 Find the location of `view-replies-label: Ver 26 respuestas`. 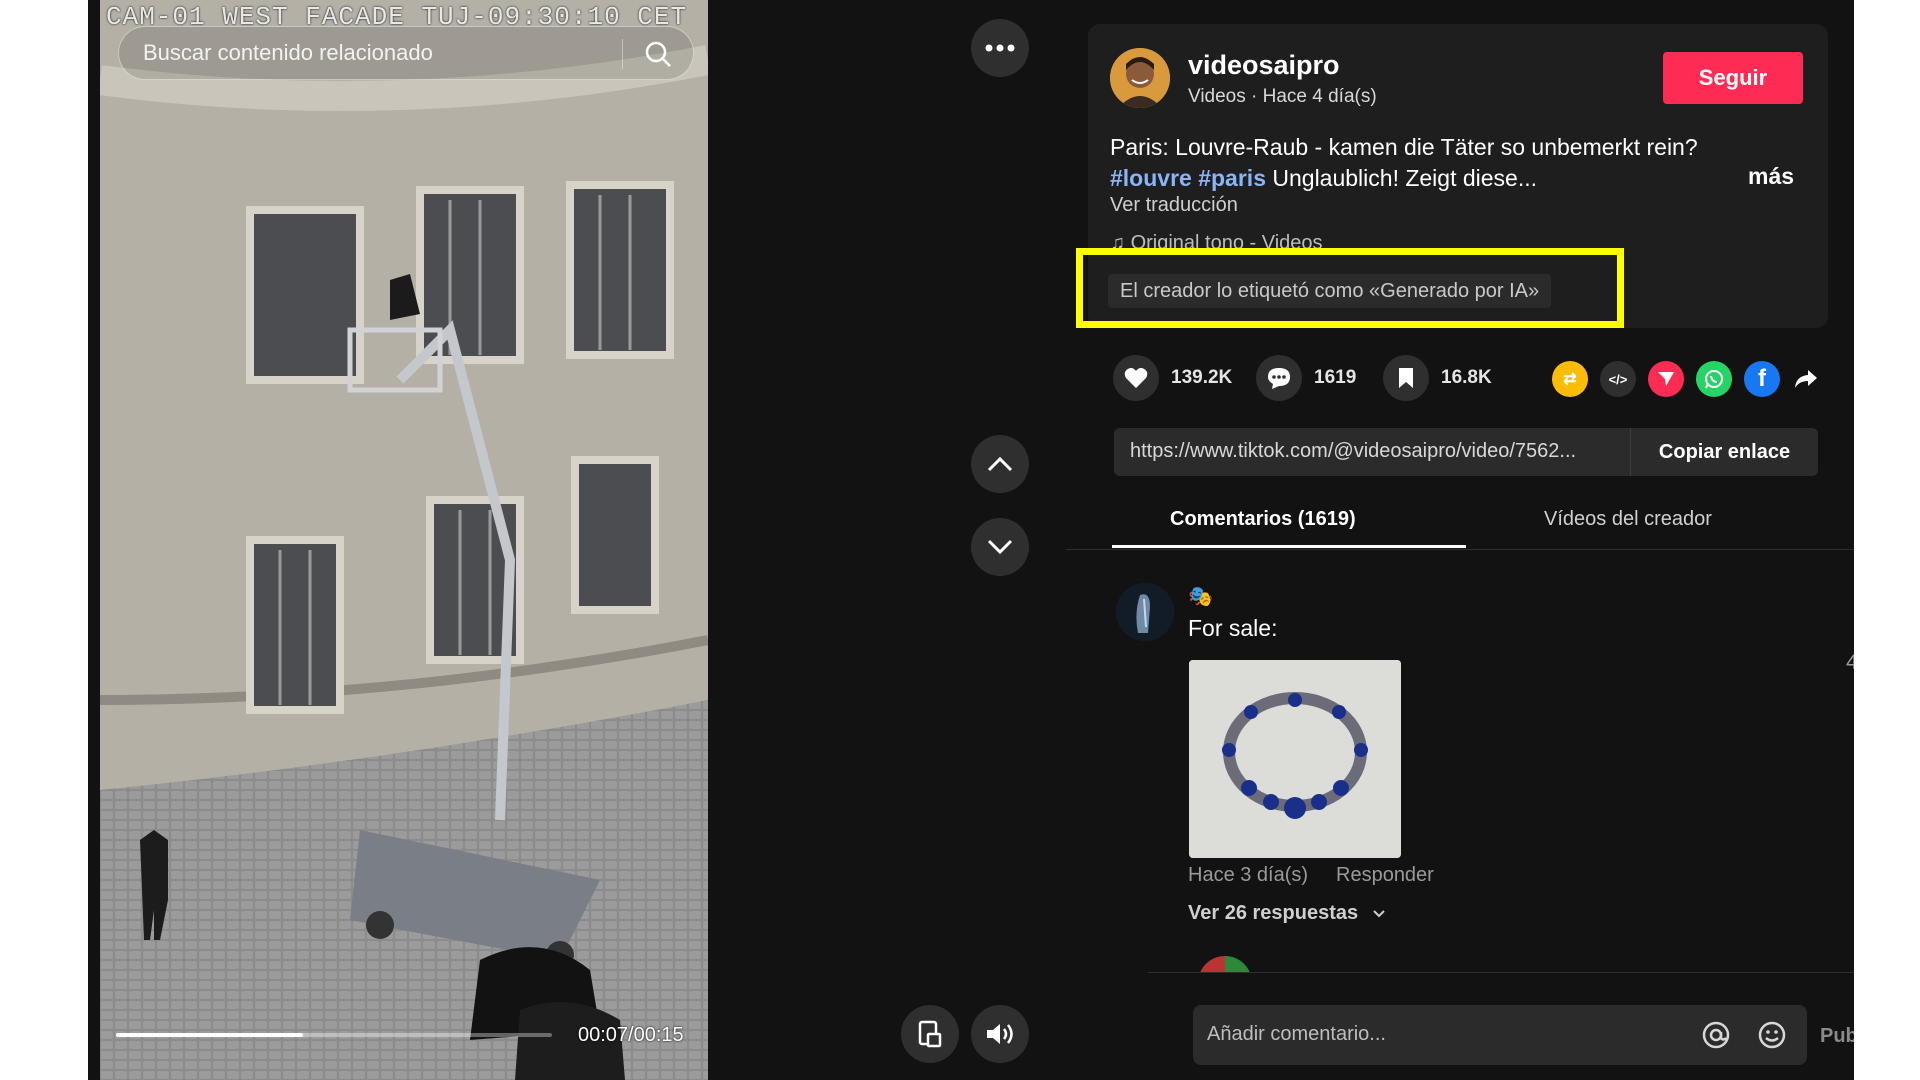

view-replies-label: Ver 26 respuestas is located at coordinates (1273, 913).